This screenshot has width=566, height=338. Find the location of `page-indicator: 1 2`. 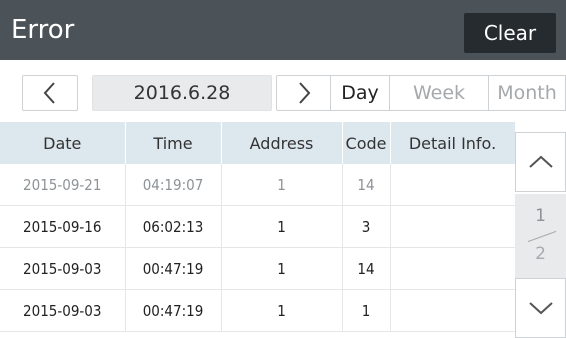

page-indicator: 1 2 is located at coordinates (540, 236).